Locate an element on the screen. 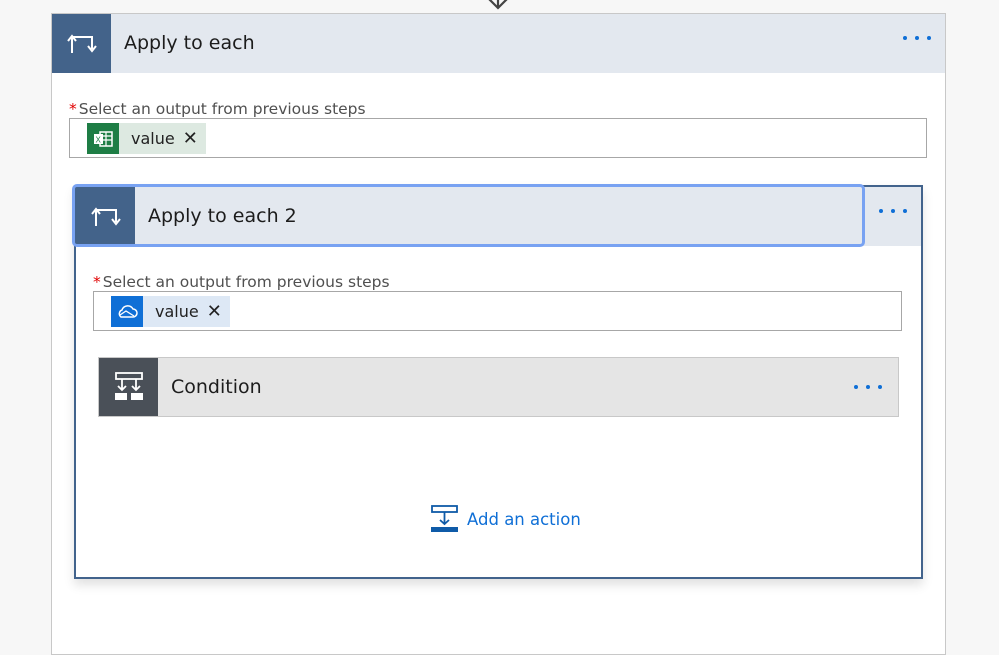 This screenshot has width=999, height=655. step-title: Apply to each 2 is located at coordinates (222, 216).